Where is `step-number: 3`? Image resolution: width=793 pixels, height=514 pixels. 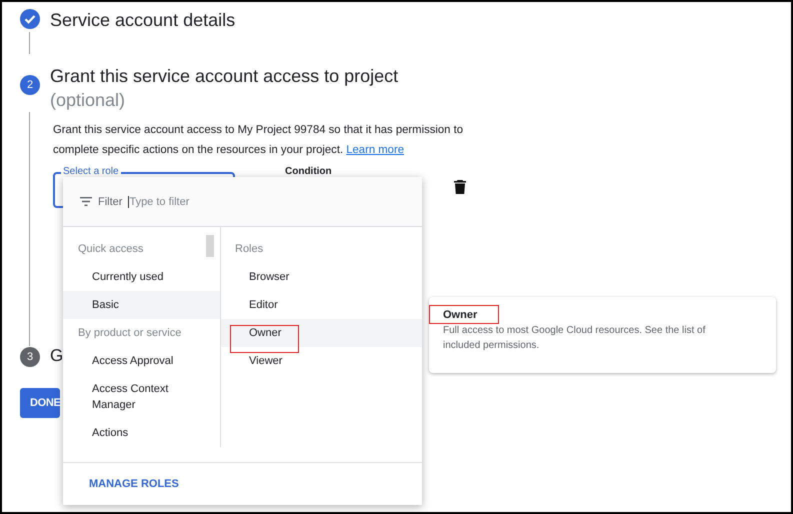
step-number: 3 is located at coordinates (30, 357).